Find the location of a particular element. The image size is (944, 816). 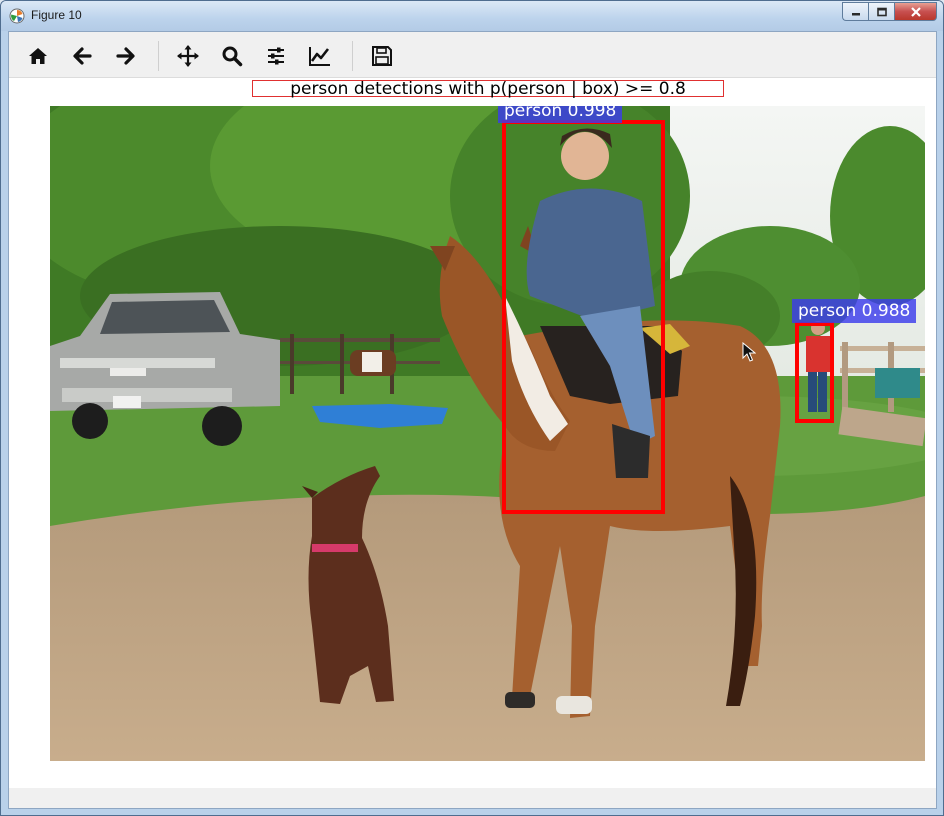

minimize-icon is located at coordinates (855, 13).